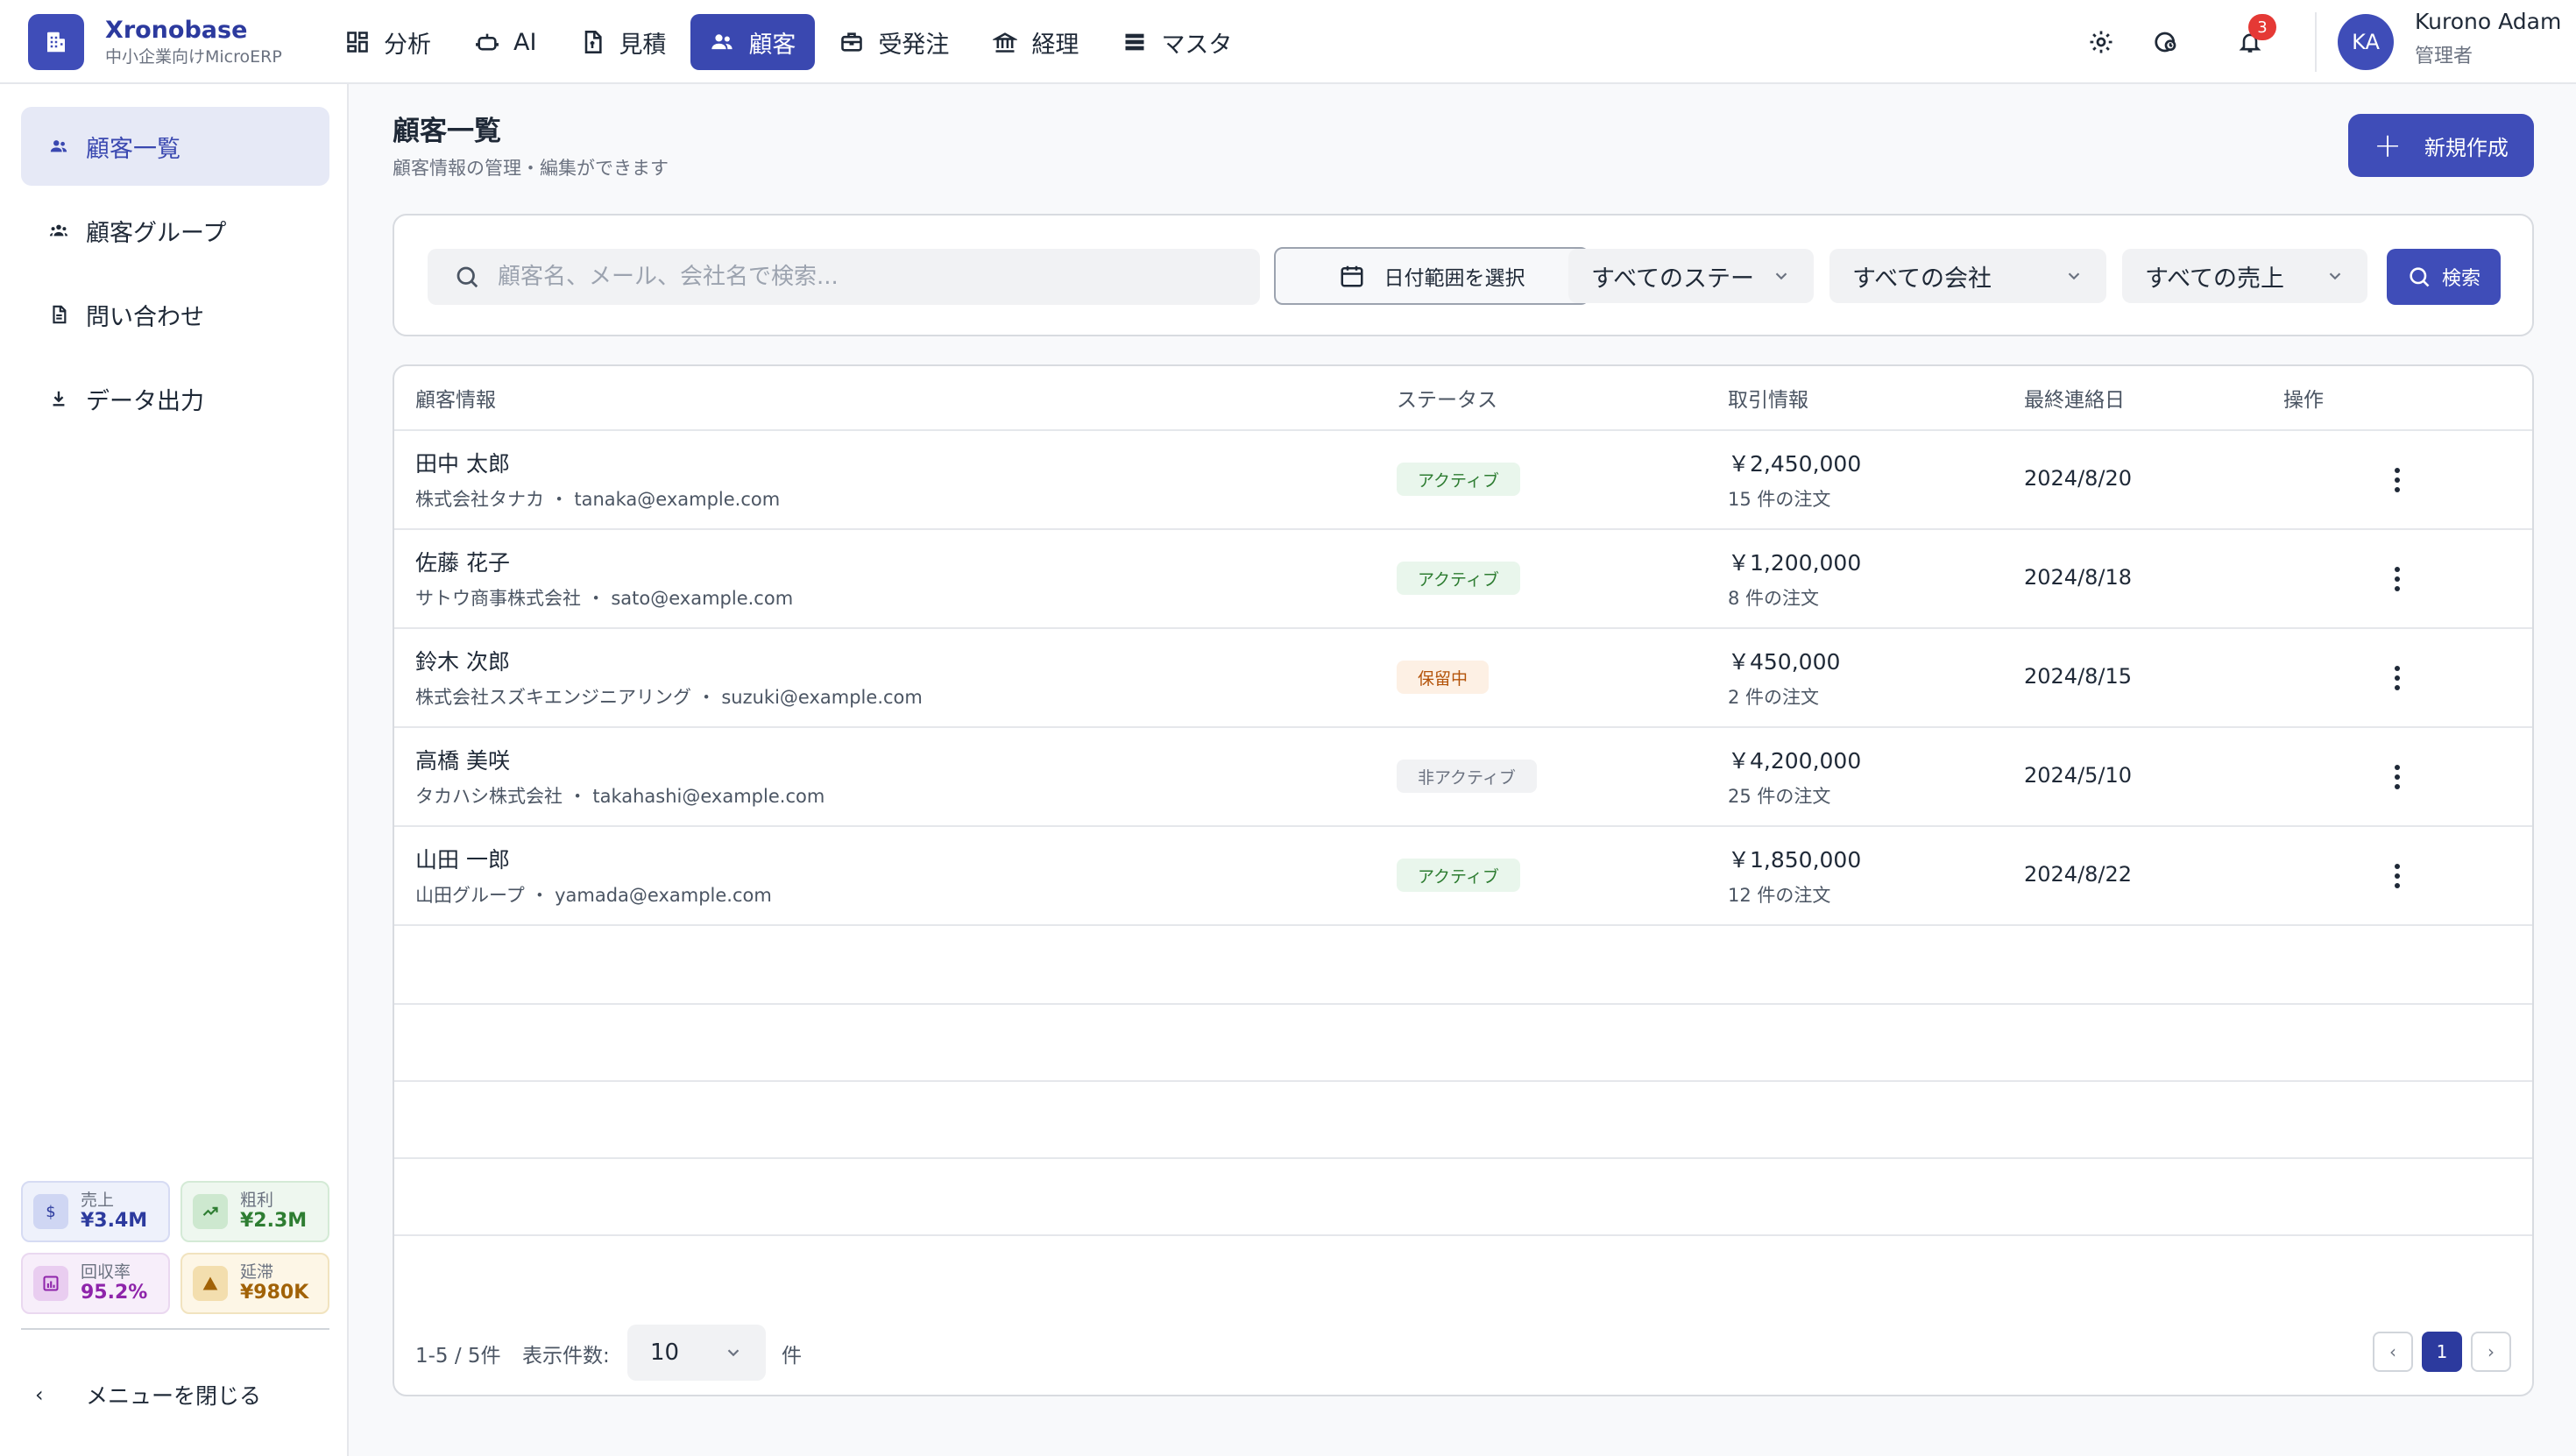  What do you see at coordinates (487, 42) in the screenshot?
I see `robot-icon` at bounding box center [487, 42].